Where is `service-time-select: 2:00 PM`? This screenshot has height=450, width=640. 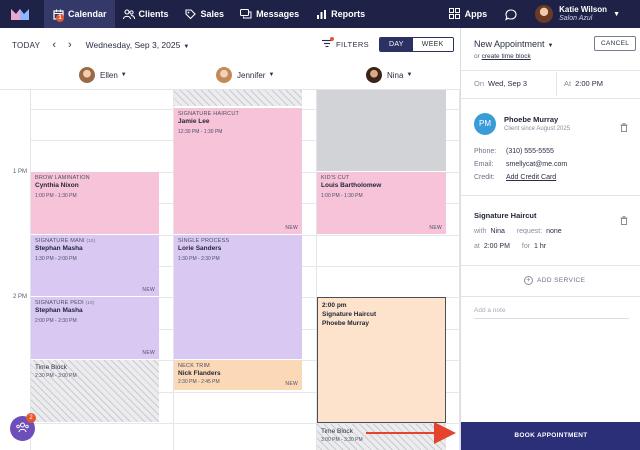 service-time-select: 2:00 PM is located at coordinates (497, 246).